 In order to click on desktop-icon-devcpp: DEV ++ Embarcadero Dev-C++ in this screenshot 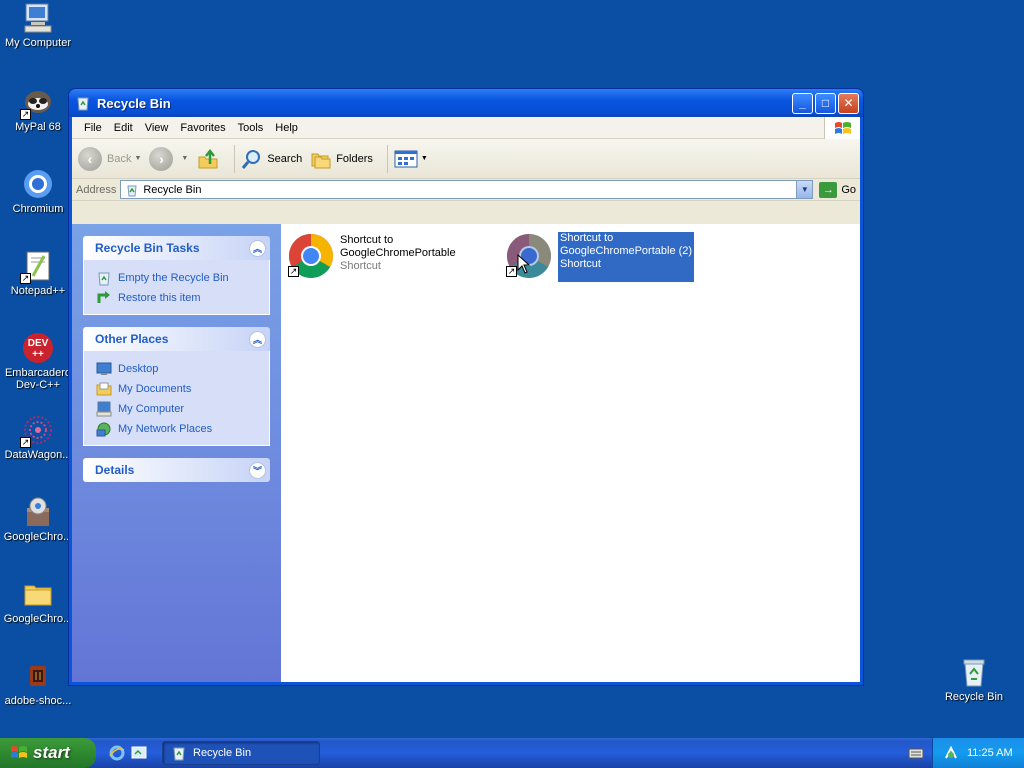, I will do `click(38, 361)`.